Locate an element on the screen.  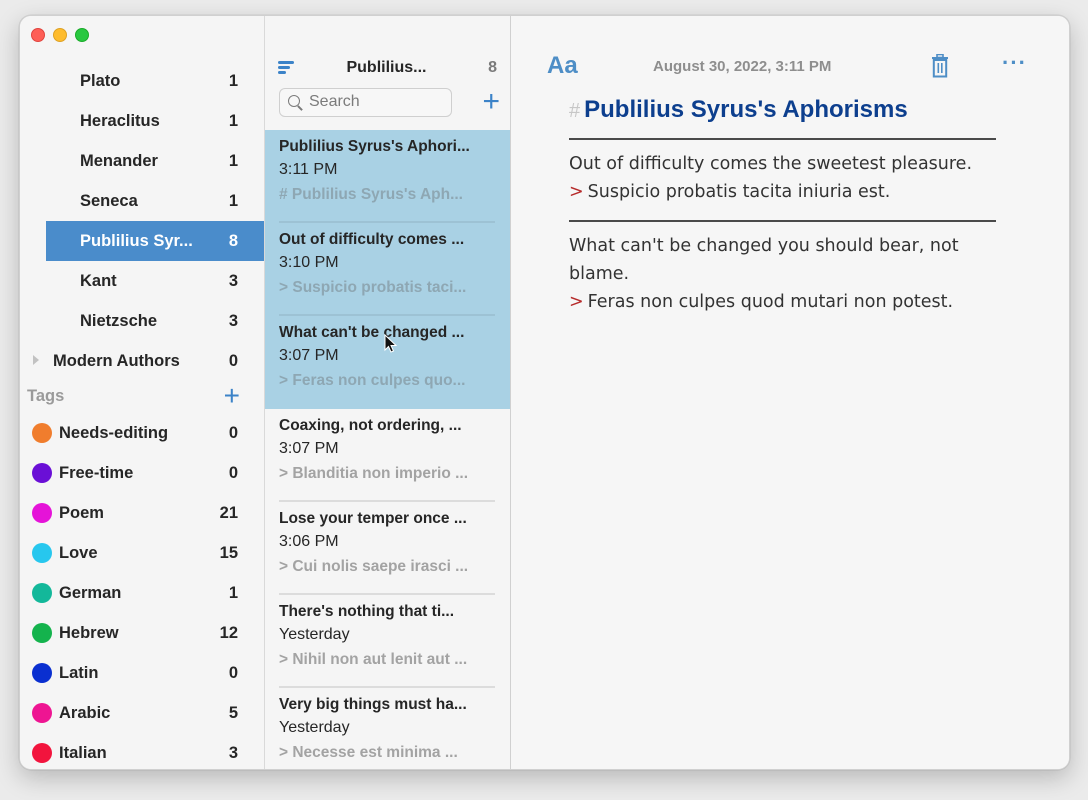
tag-count: 12 is located at coordinates (228, 632).